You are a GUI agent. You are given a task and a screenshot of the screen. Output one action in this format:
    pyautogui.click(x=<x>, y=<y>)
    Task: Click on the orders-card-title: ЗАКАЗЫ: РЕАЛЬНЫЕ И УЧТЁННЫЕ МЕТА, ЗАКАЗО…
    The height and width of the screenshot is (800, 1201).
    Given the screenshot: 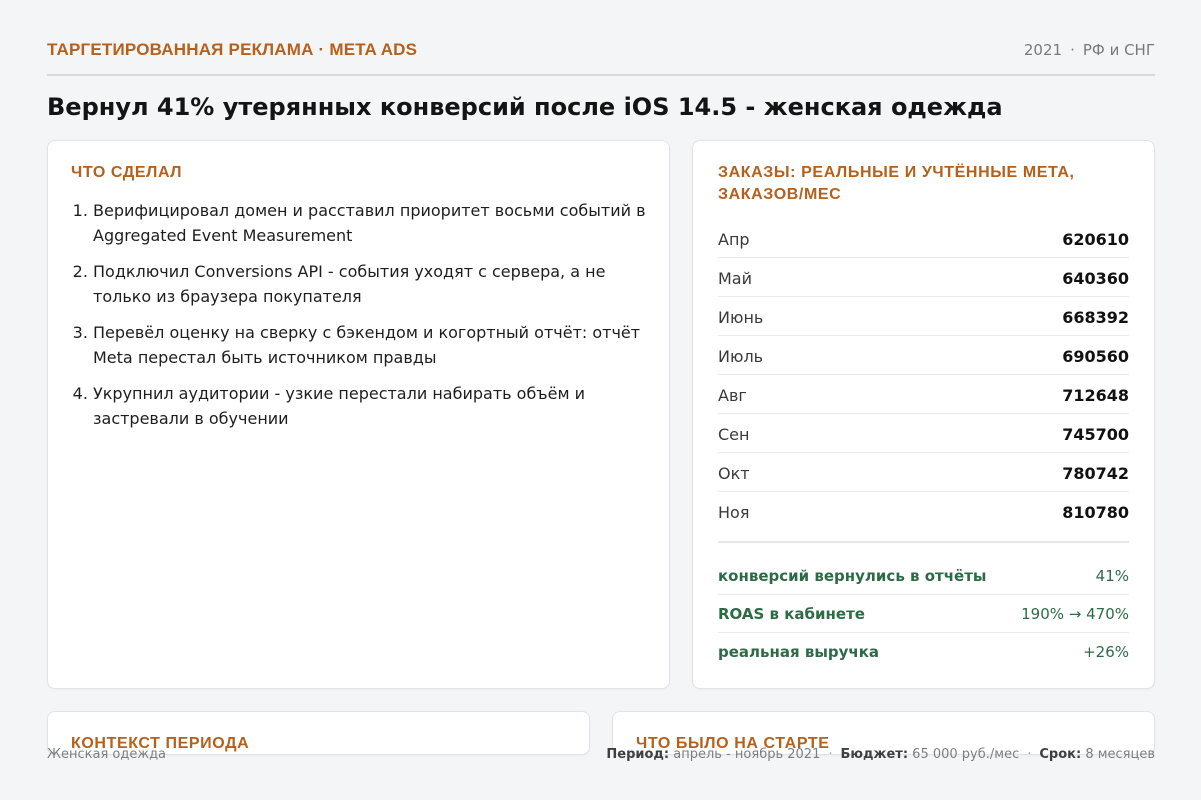 What is the action you would take?
    pyautogui.click(x=896, y=183)
    